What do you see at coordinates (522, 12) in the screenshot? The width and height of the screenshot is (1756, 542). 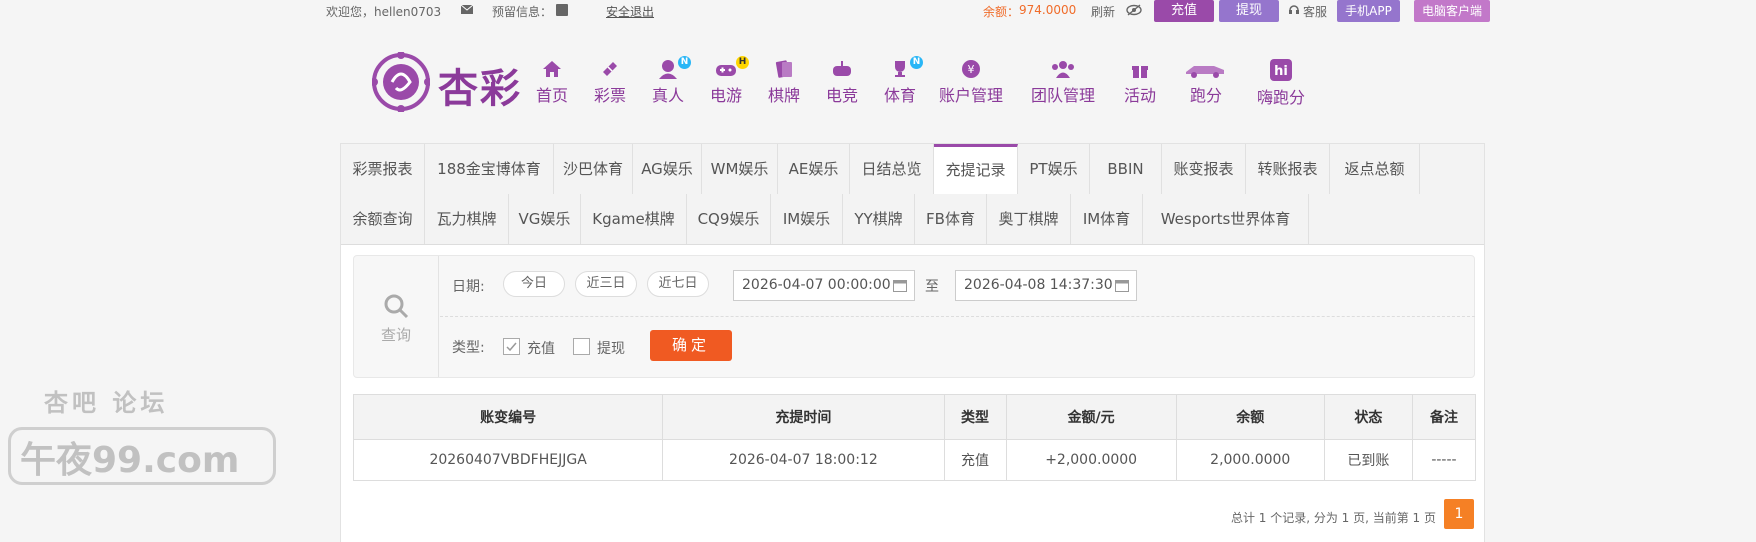 I see `notice-label: 预留信息：` at bounding box center [522, 12].